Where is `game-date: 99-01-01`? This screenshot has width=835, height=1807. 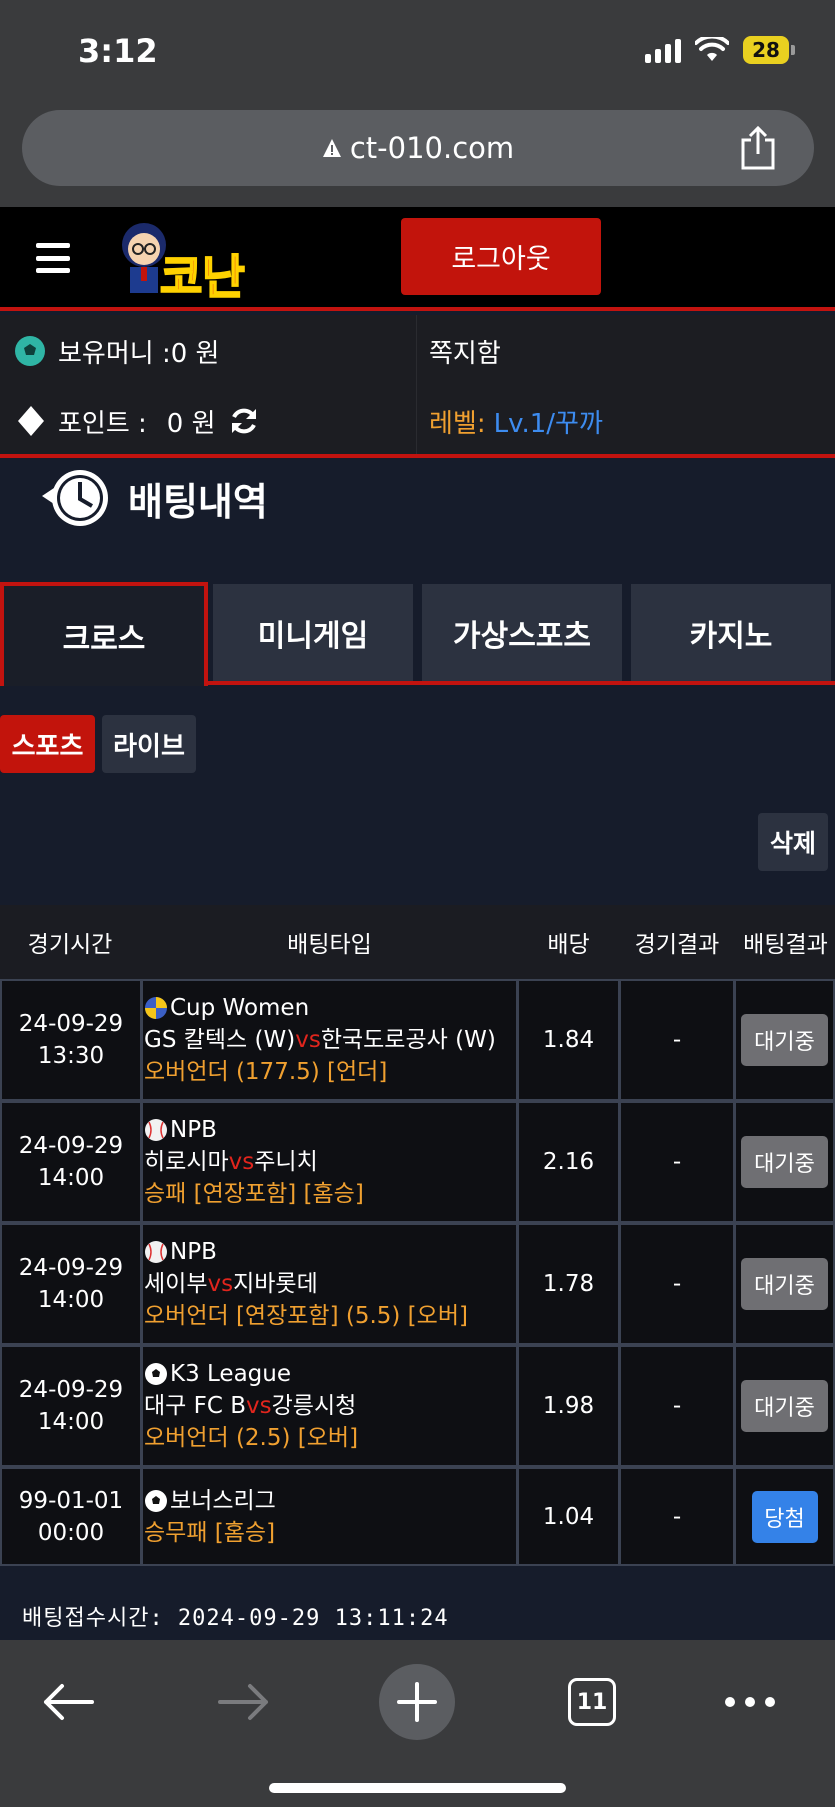 game-date: 99-01-01 is located at coordinates (71, 1500).